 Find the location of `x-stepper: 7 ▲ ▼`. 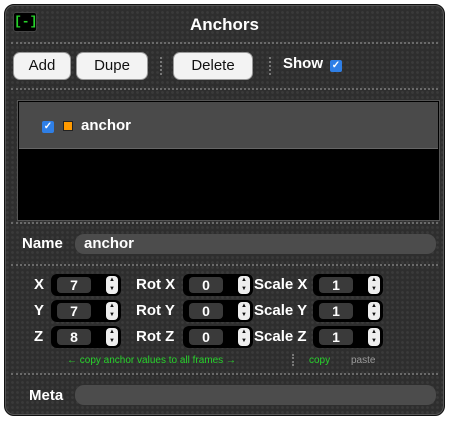

x-stepper: 7 ▲ ▼ is located at coordinates (86, 285).